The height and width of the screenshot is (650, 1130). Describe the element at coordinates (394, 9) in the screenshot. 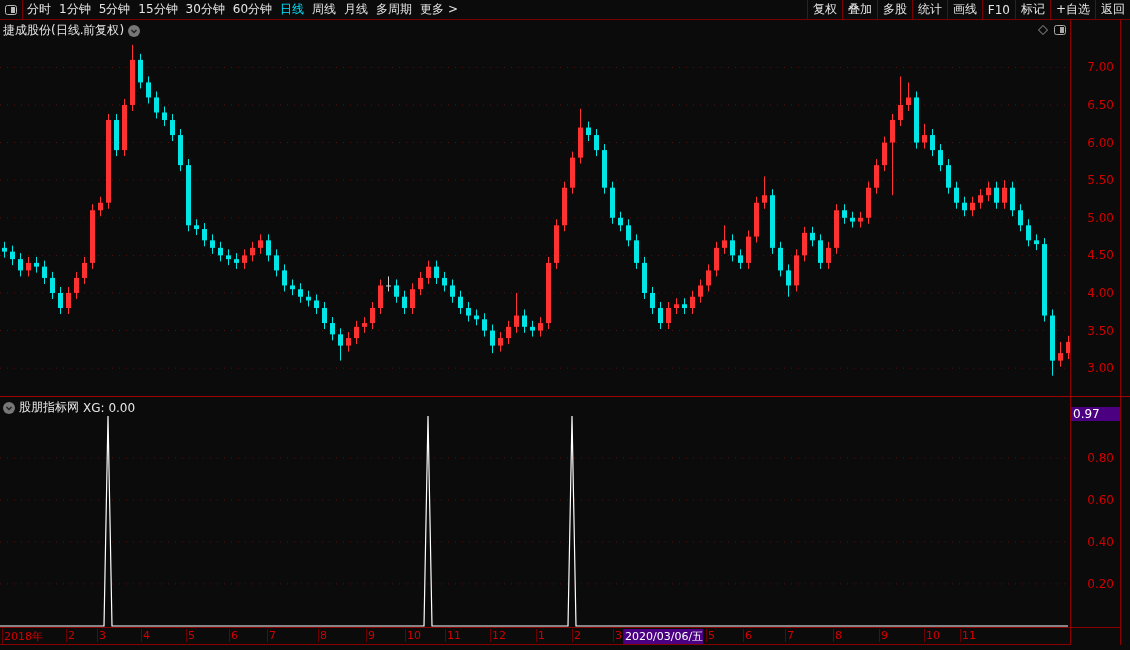

I see `period-tab: 多周期` at that location.